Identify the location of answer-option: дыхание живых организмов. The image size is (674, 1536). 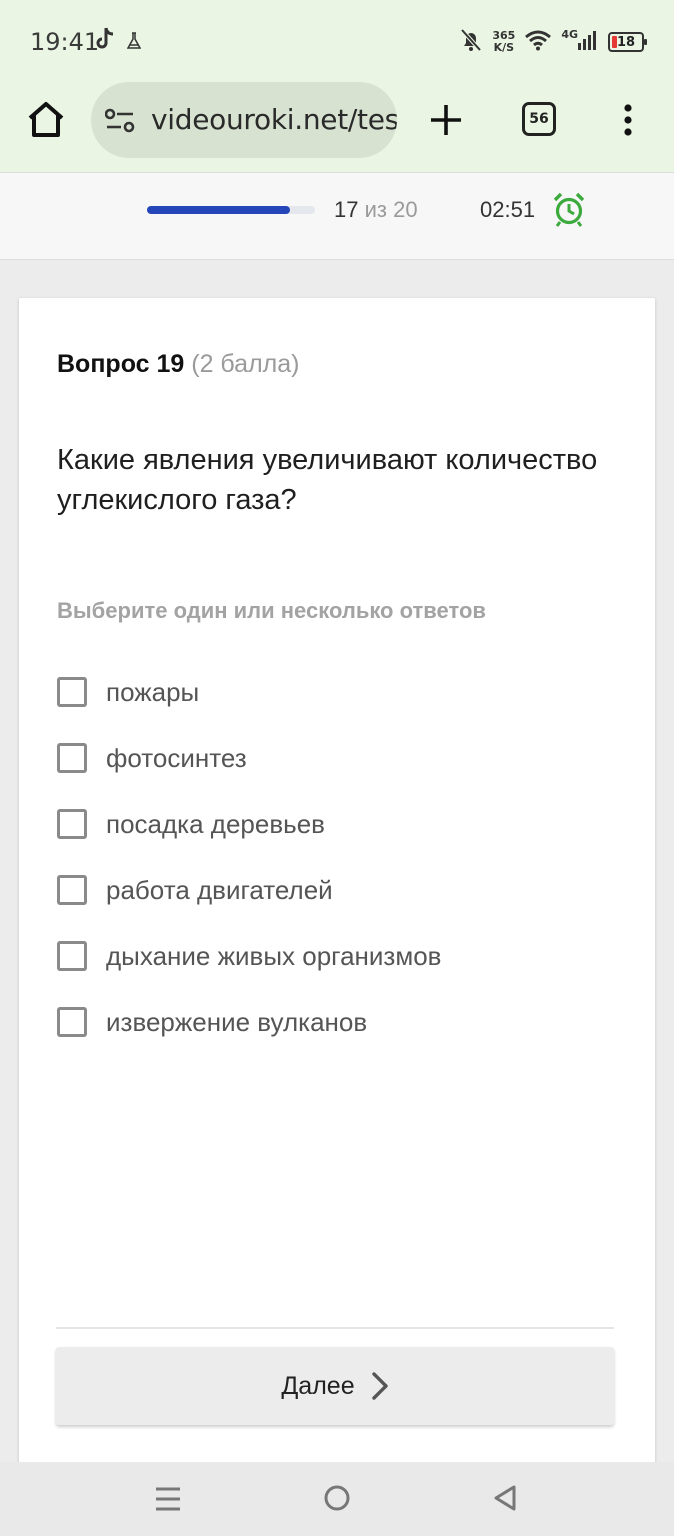
(337, 956).